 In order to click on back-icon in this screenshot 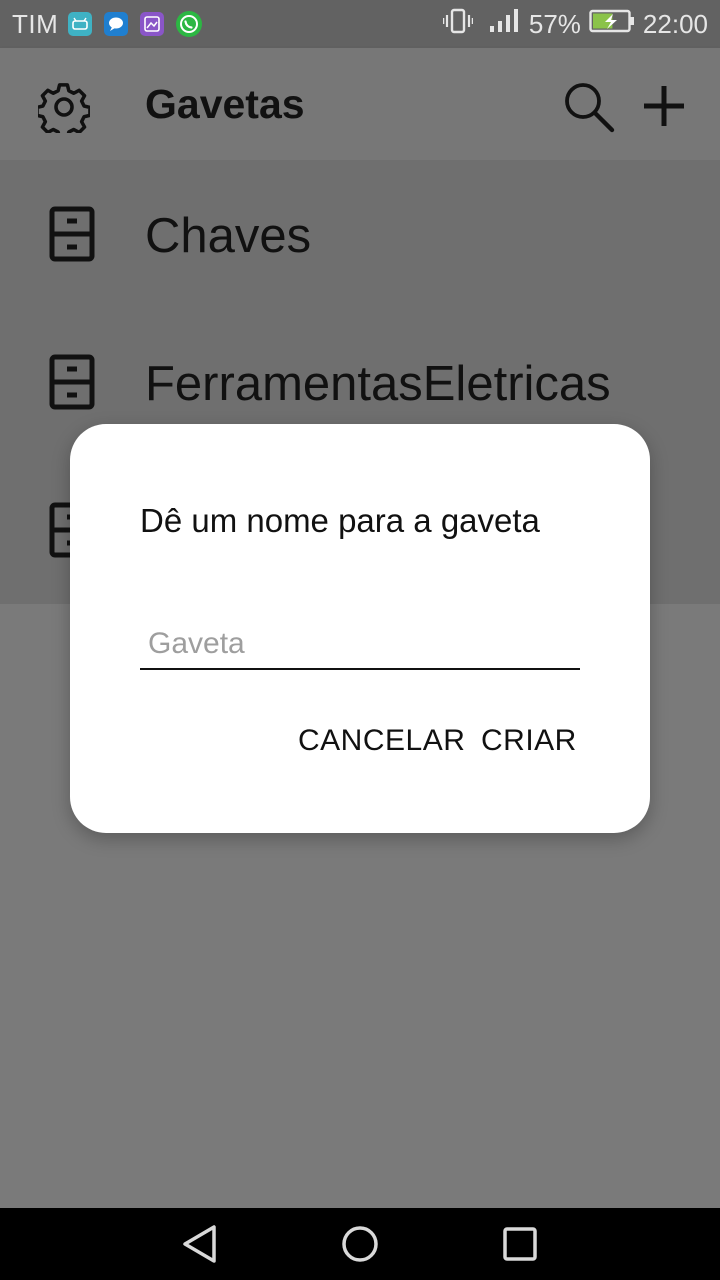, I will do `click(200, 1246)`.